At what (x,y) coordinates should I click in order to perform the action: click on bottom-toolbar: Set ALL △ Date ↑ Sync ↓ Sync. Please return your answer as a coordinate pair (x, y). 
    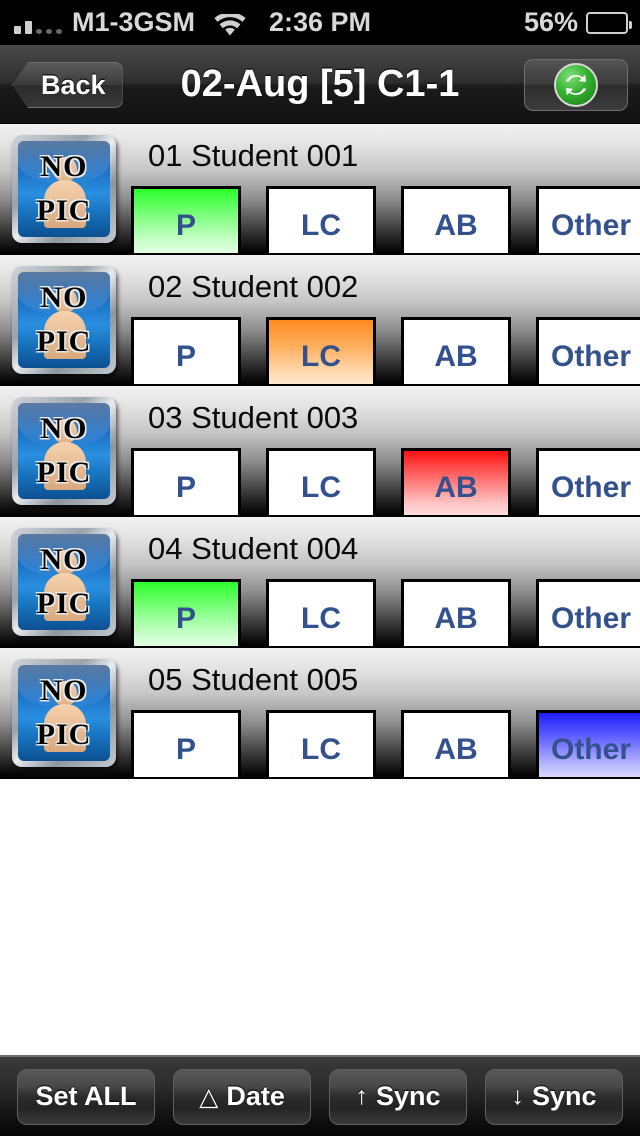
    Looking at the image, I should click on (320, 1095).